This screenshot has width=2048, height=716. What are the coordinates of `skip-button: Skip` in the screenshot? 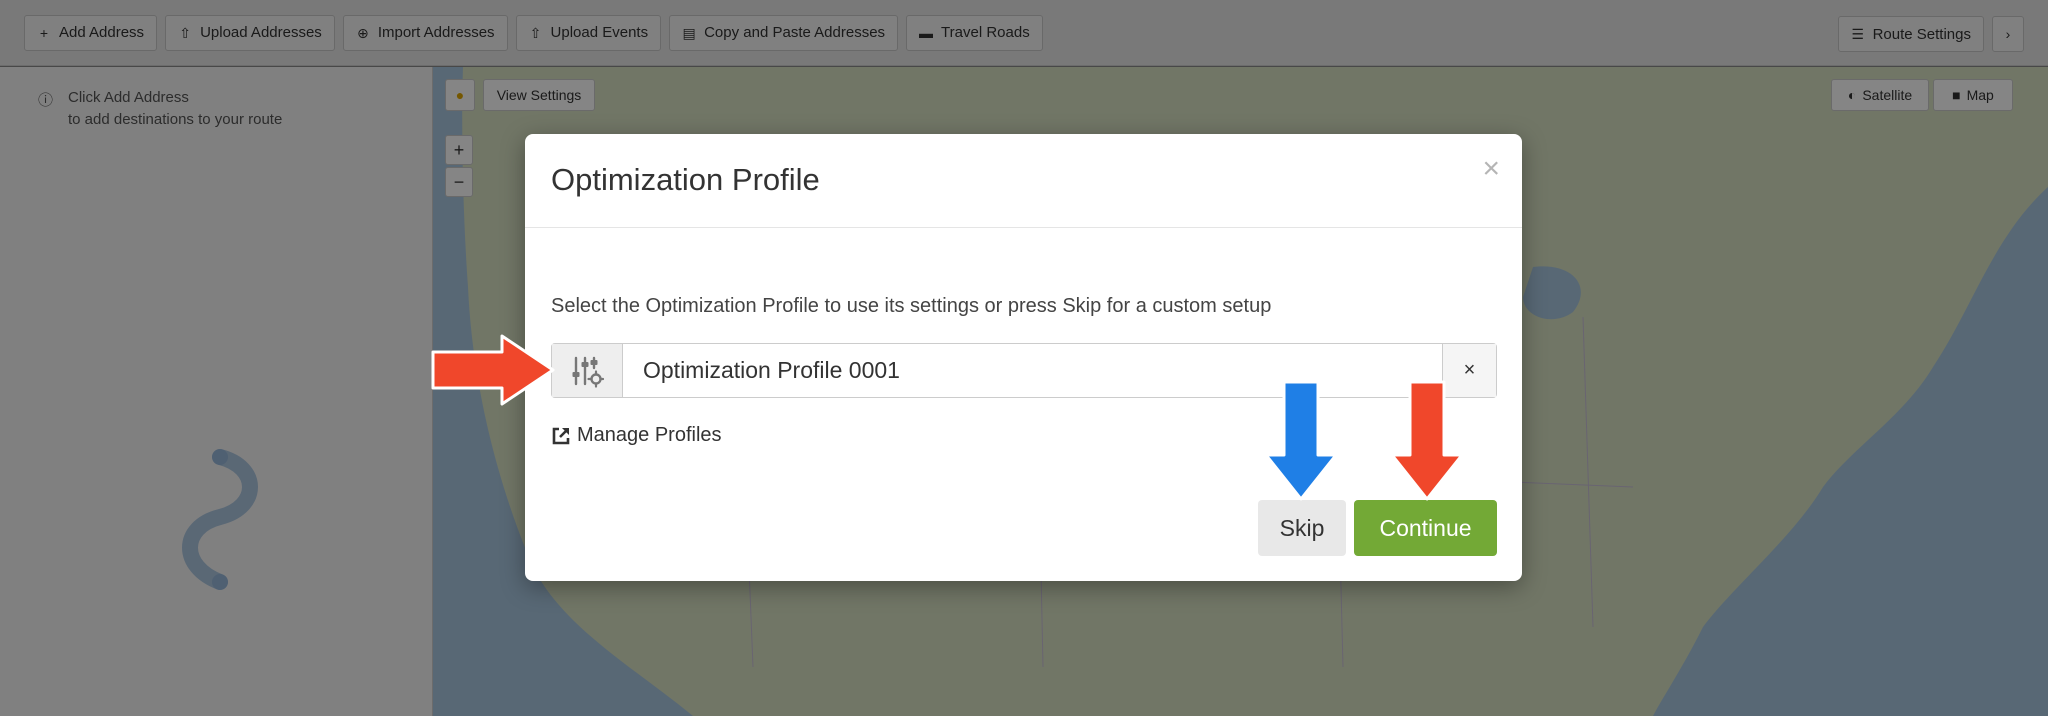 It's located at (1302, 528).